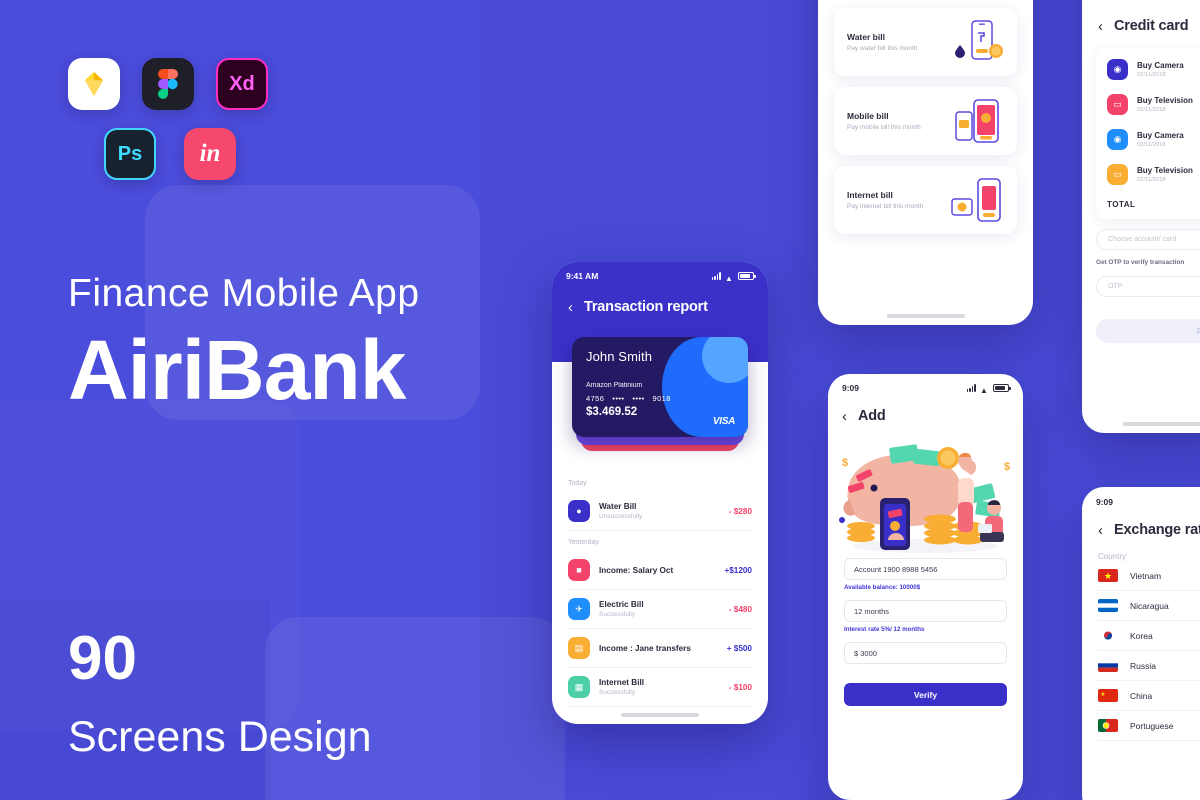  I want to click on country-name: Nicaragua, so click(1149, 605).